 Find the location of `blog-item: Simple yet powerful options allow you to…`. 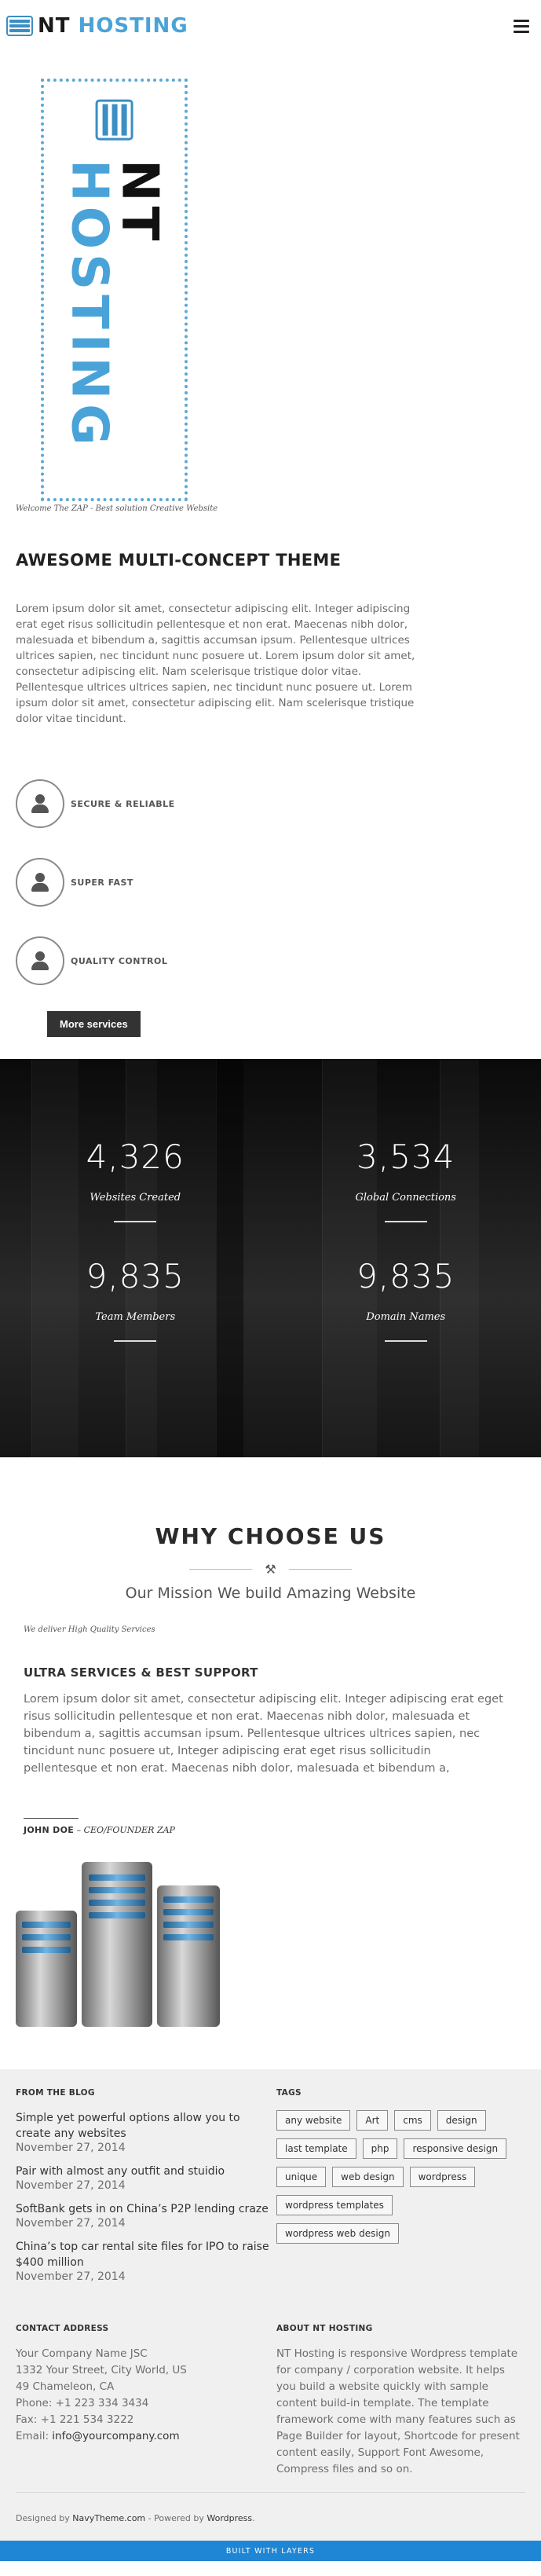

blog-item: Simple yet powerful options allow you to… is located at coordinates (146, 2132).